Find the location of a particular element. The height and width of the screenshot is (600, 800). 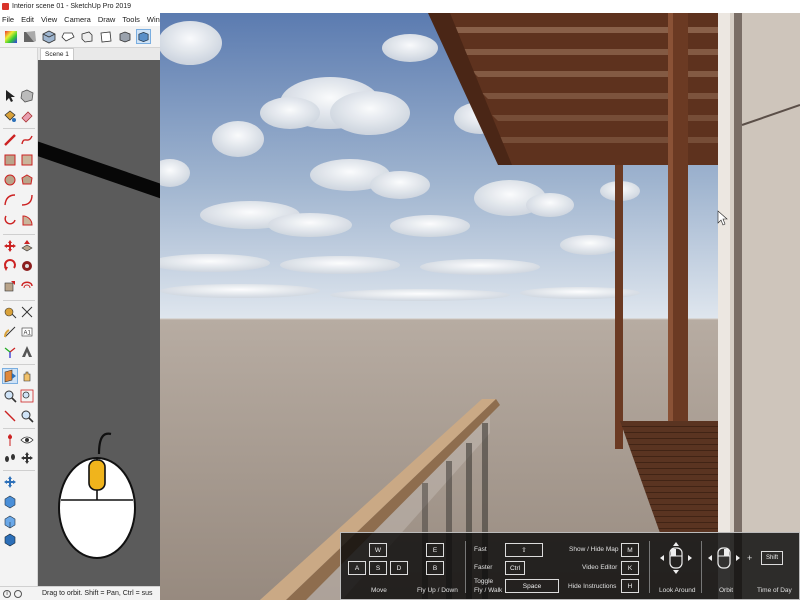

freehand-tool is located at coordinates (27, 140).